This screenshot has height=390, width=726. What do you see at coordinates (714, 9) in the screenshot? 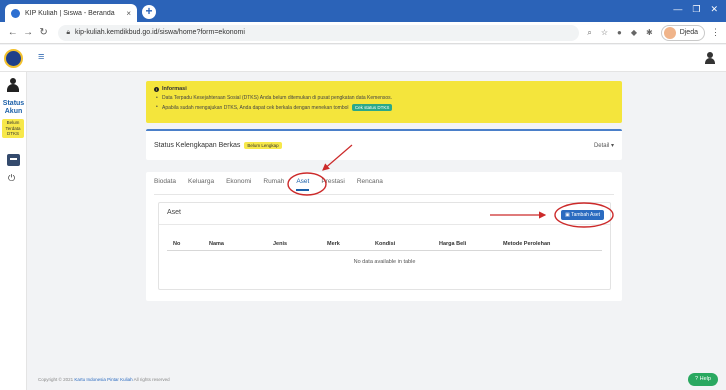
I see `close-window-icon: ✕` at bounding box center [714, 9].